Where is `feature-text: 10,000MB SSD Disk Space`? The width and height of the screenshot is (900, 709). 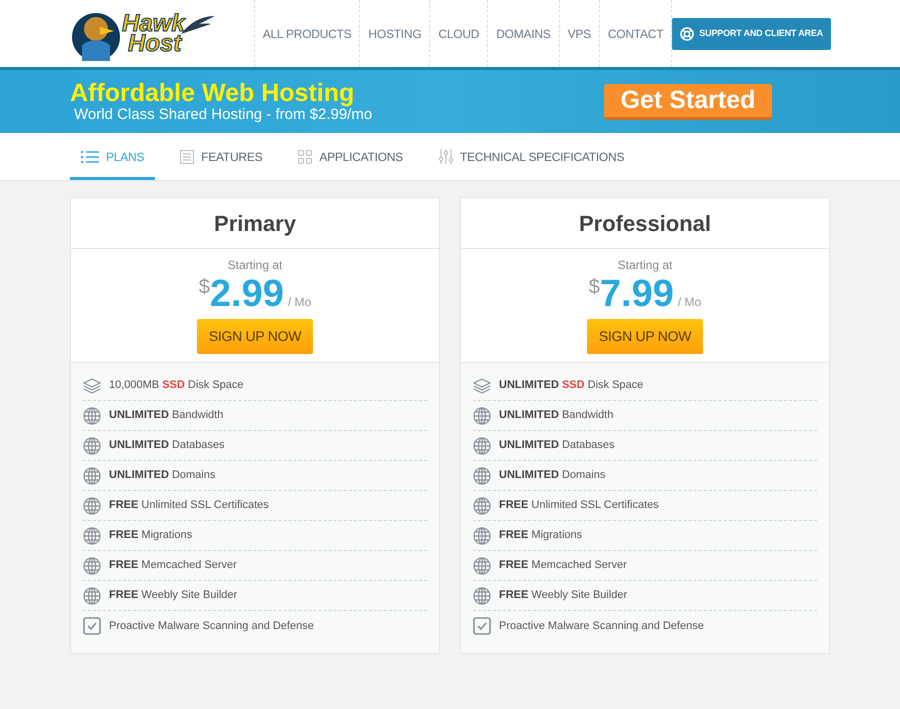 feature-text: 10,000MB SSD Disk Space is located at coordinates (176, 386).